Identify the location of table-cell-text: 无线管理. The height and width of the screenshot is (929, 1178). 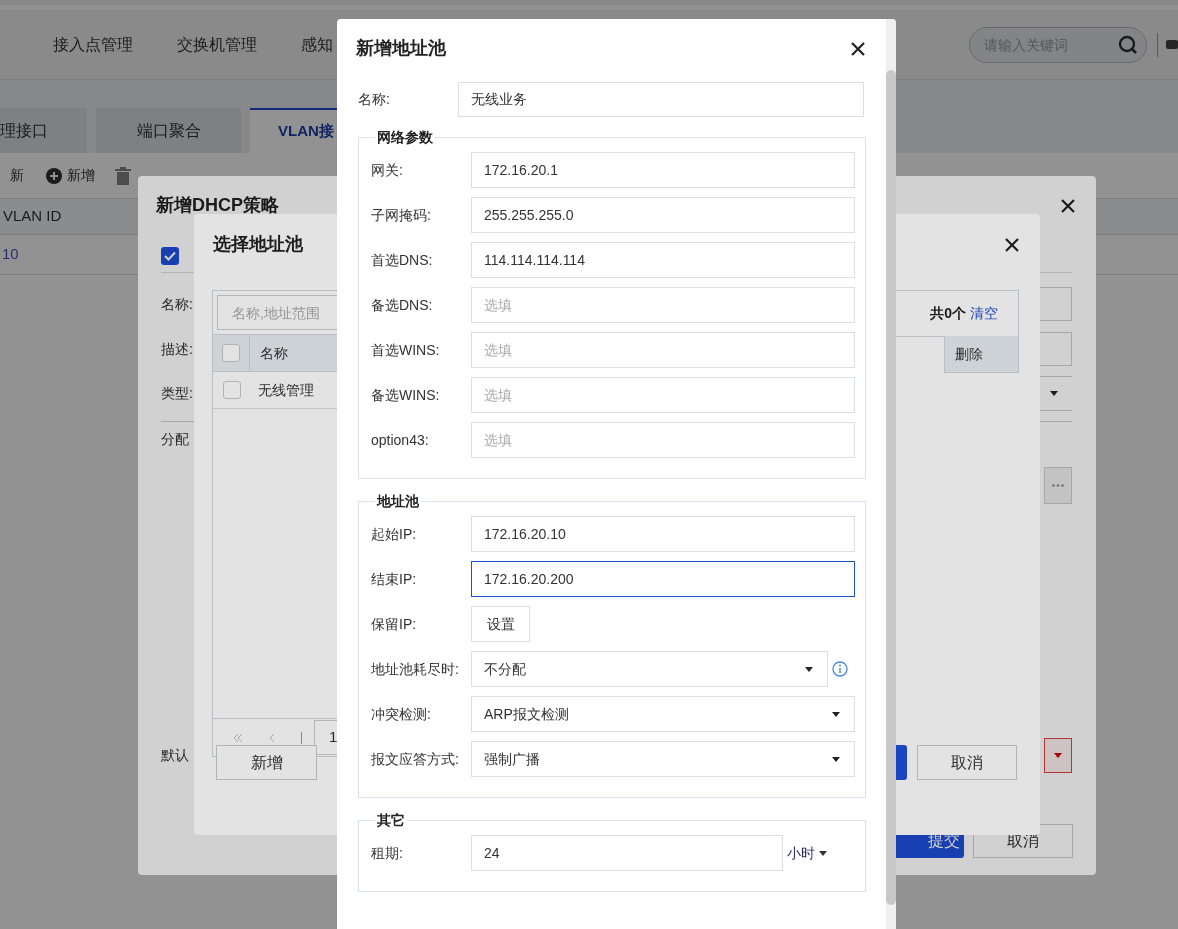
(285, 390).